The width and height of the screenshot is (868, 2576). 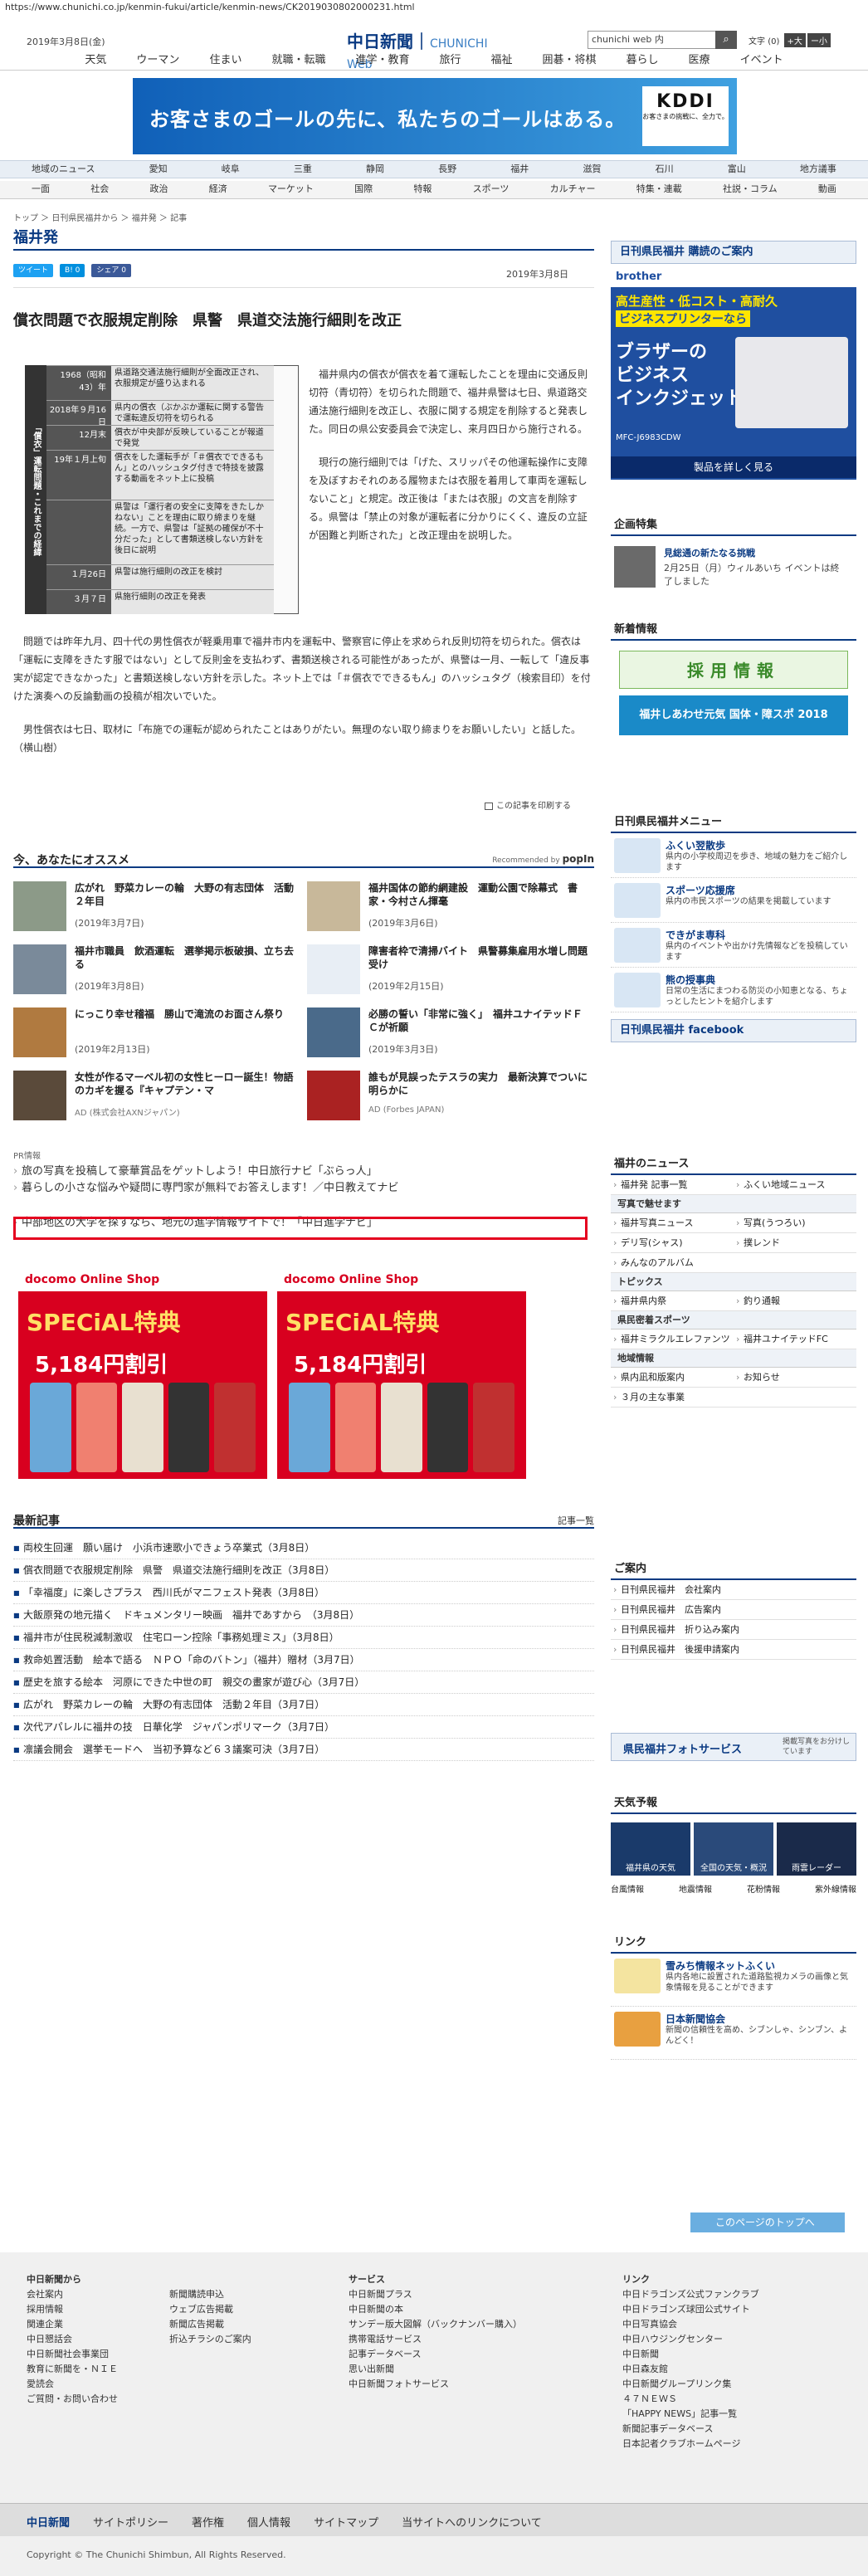 I want to click on footer-link: 日本記者クラブホームページ, so click(x=690, y=2444).